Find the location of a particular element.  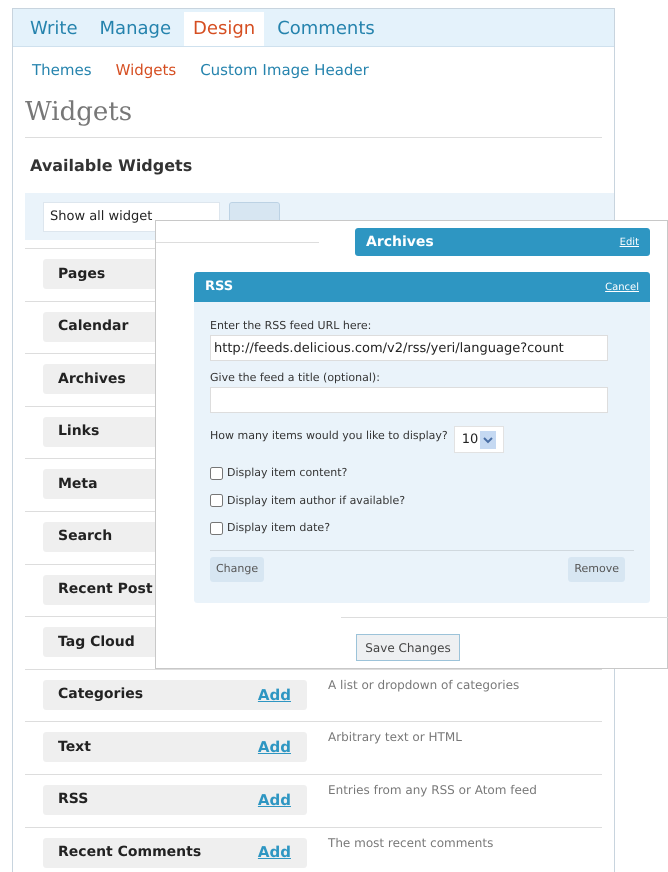

widget-name: Recent Comments is located at coordinates (130, 852).